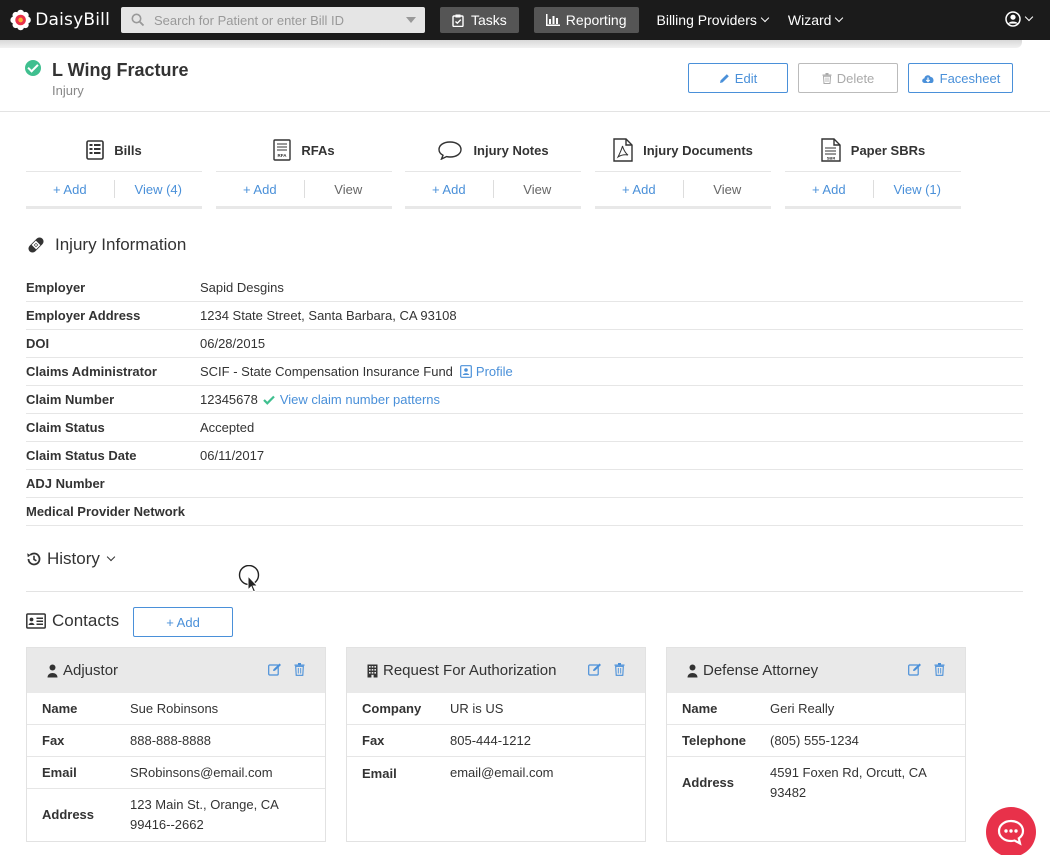 The height and width of the screenshot is (855, 1050). What do you see at coordinates (360, 399) in the screenshot?
I see `claim-number-patterns-link: View claim number patterns` at bounding box center [360, 399].